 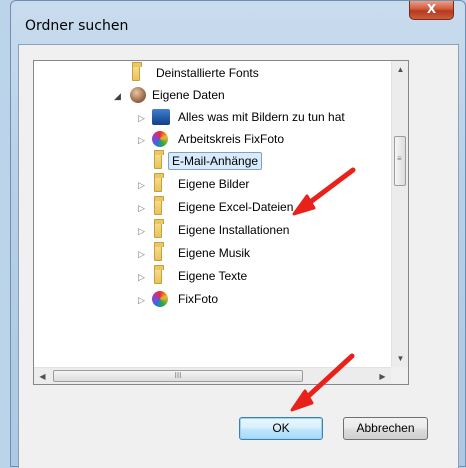 What do you see at coordinates (188, 95) in the screenshot?
I see `tree-item-label: Eigene Daten` at bounding box center [188, 95].